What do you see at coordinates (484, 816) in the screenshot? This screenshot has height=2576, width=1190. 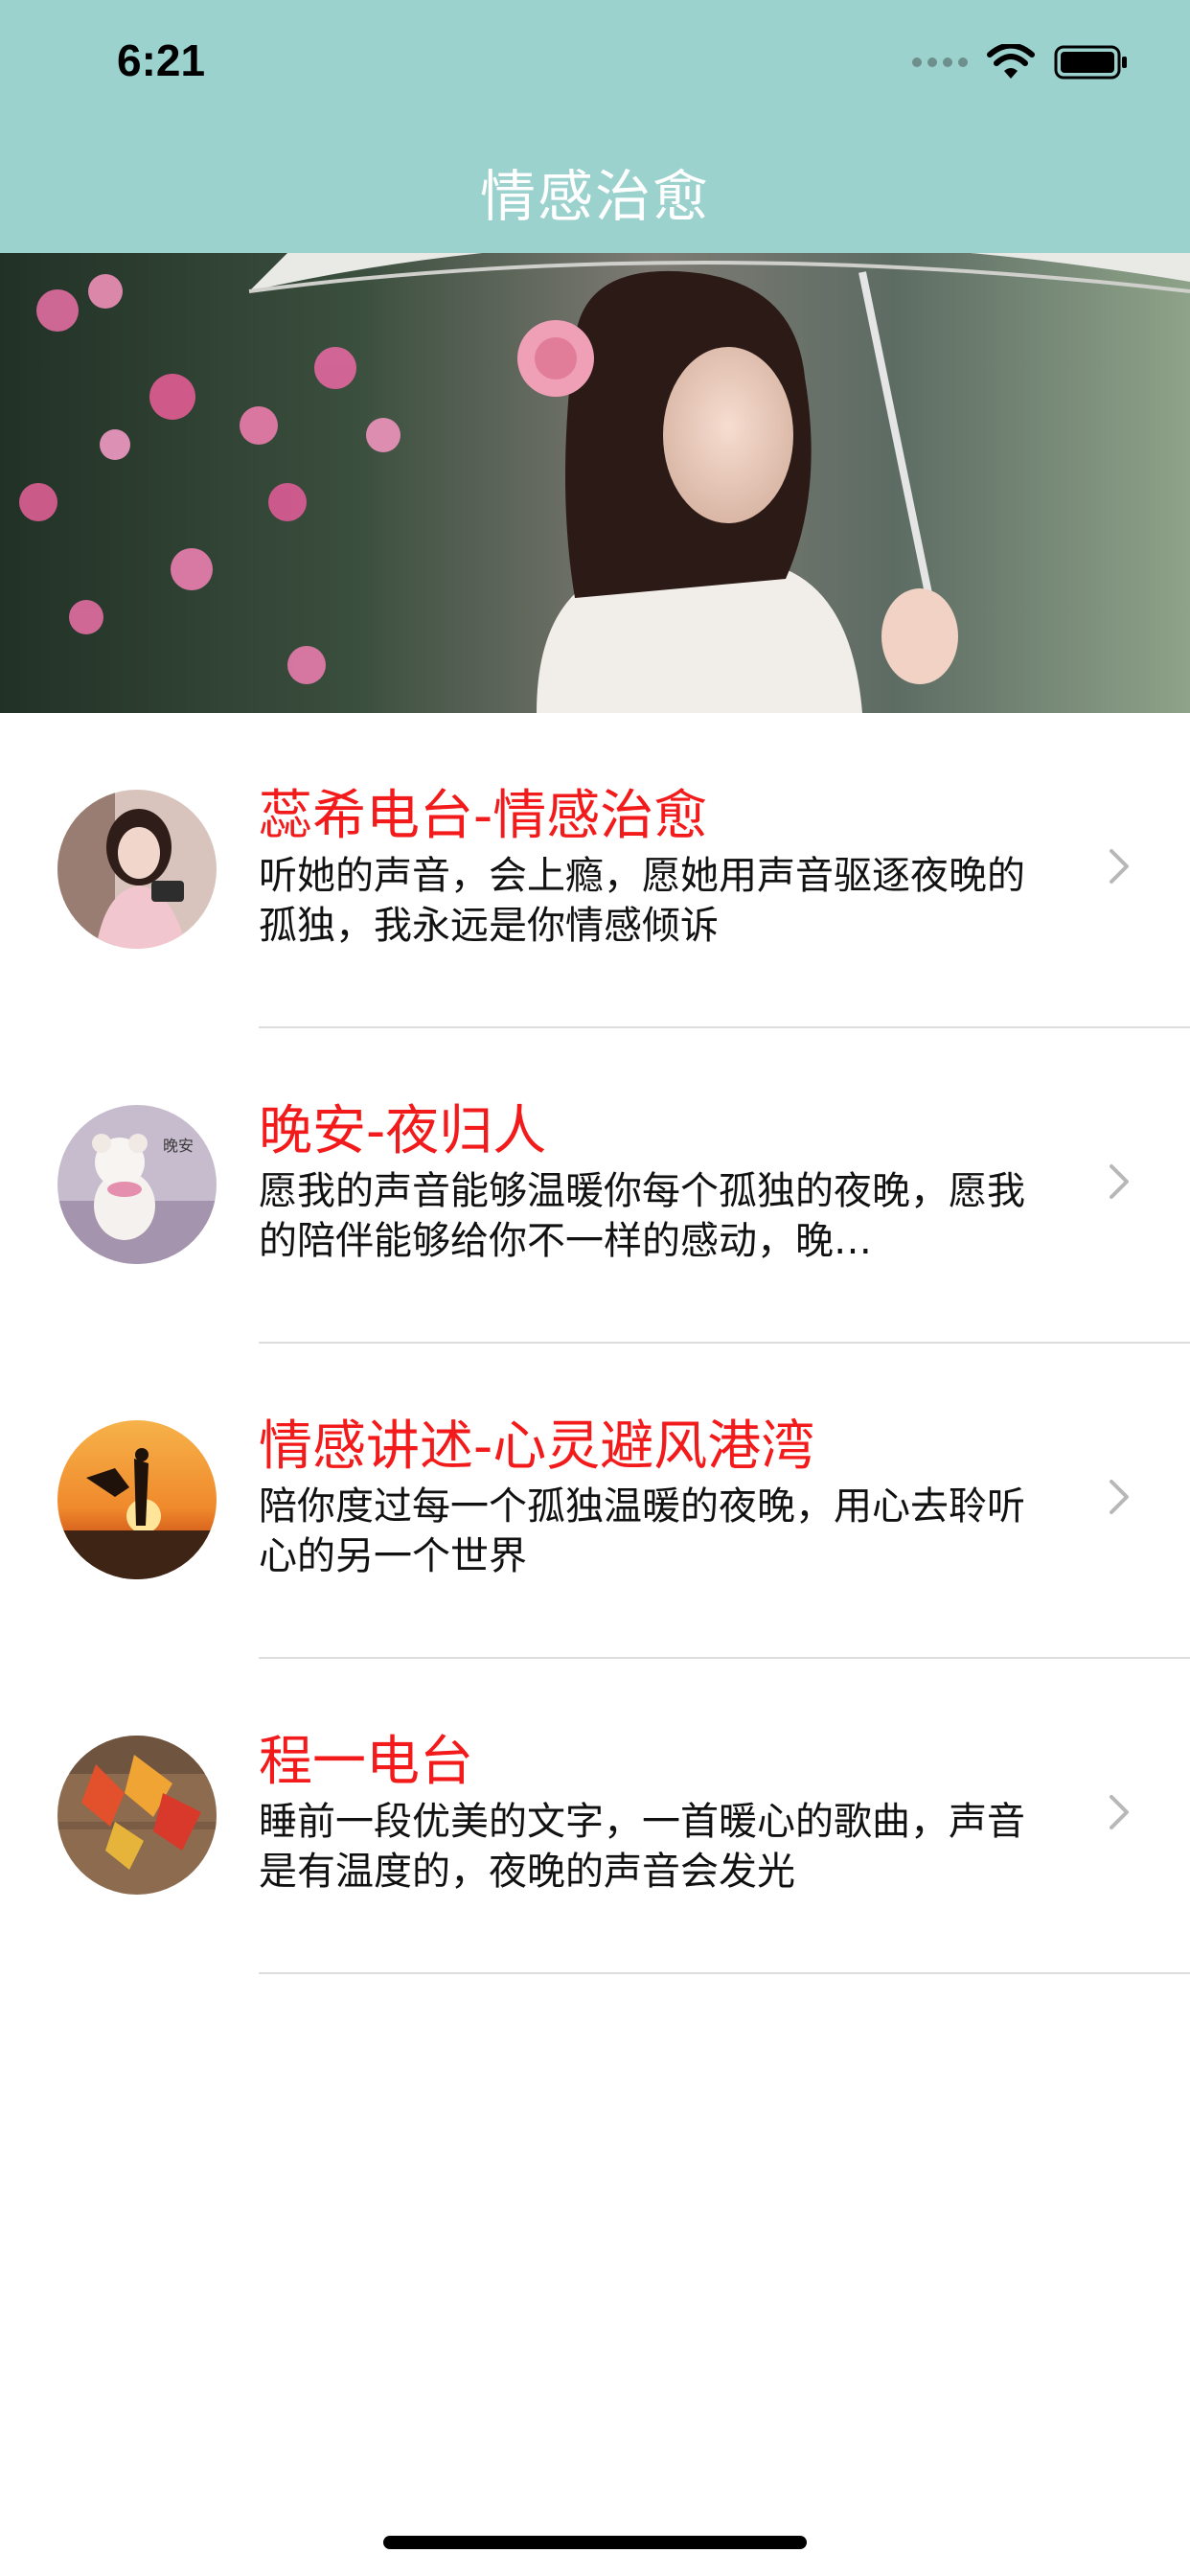 I see `item-title: 蕊希电台-情感治愈` at bounding box center [484, 816].